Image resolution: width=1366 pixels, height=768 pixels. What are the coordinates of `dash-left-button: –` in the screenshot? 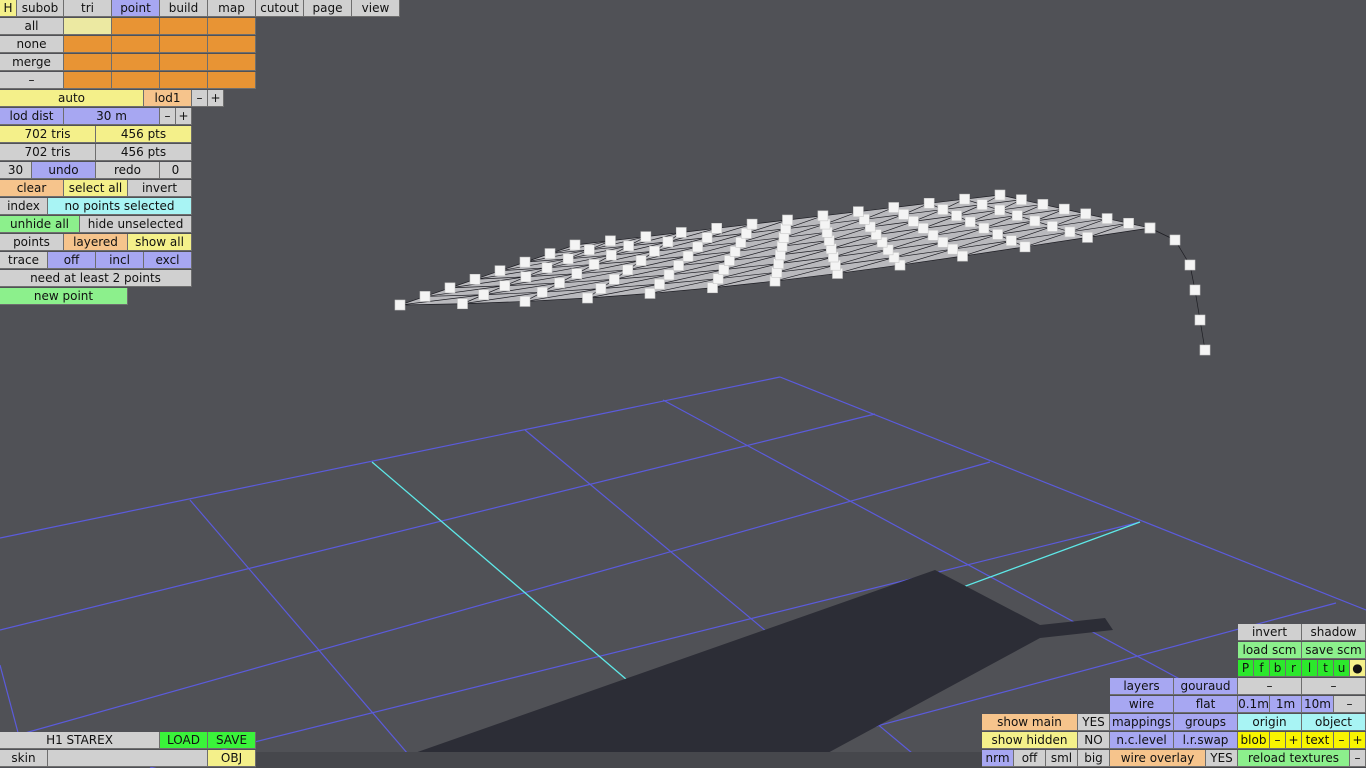 It's located at (1270, 686).